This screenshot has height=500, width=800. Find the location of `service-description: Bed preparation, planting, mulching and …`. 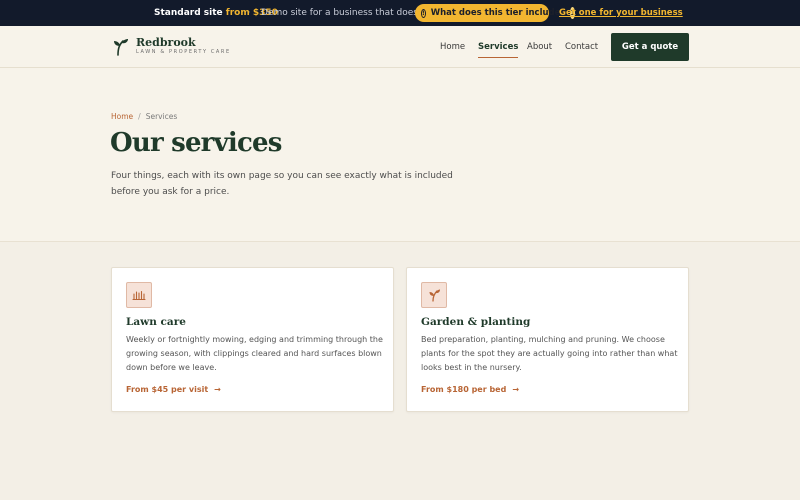

service-description: Bed preparation, planting, mulching and … is located at coordinates (549, 354).